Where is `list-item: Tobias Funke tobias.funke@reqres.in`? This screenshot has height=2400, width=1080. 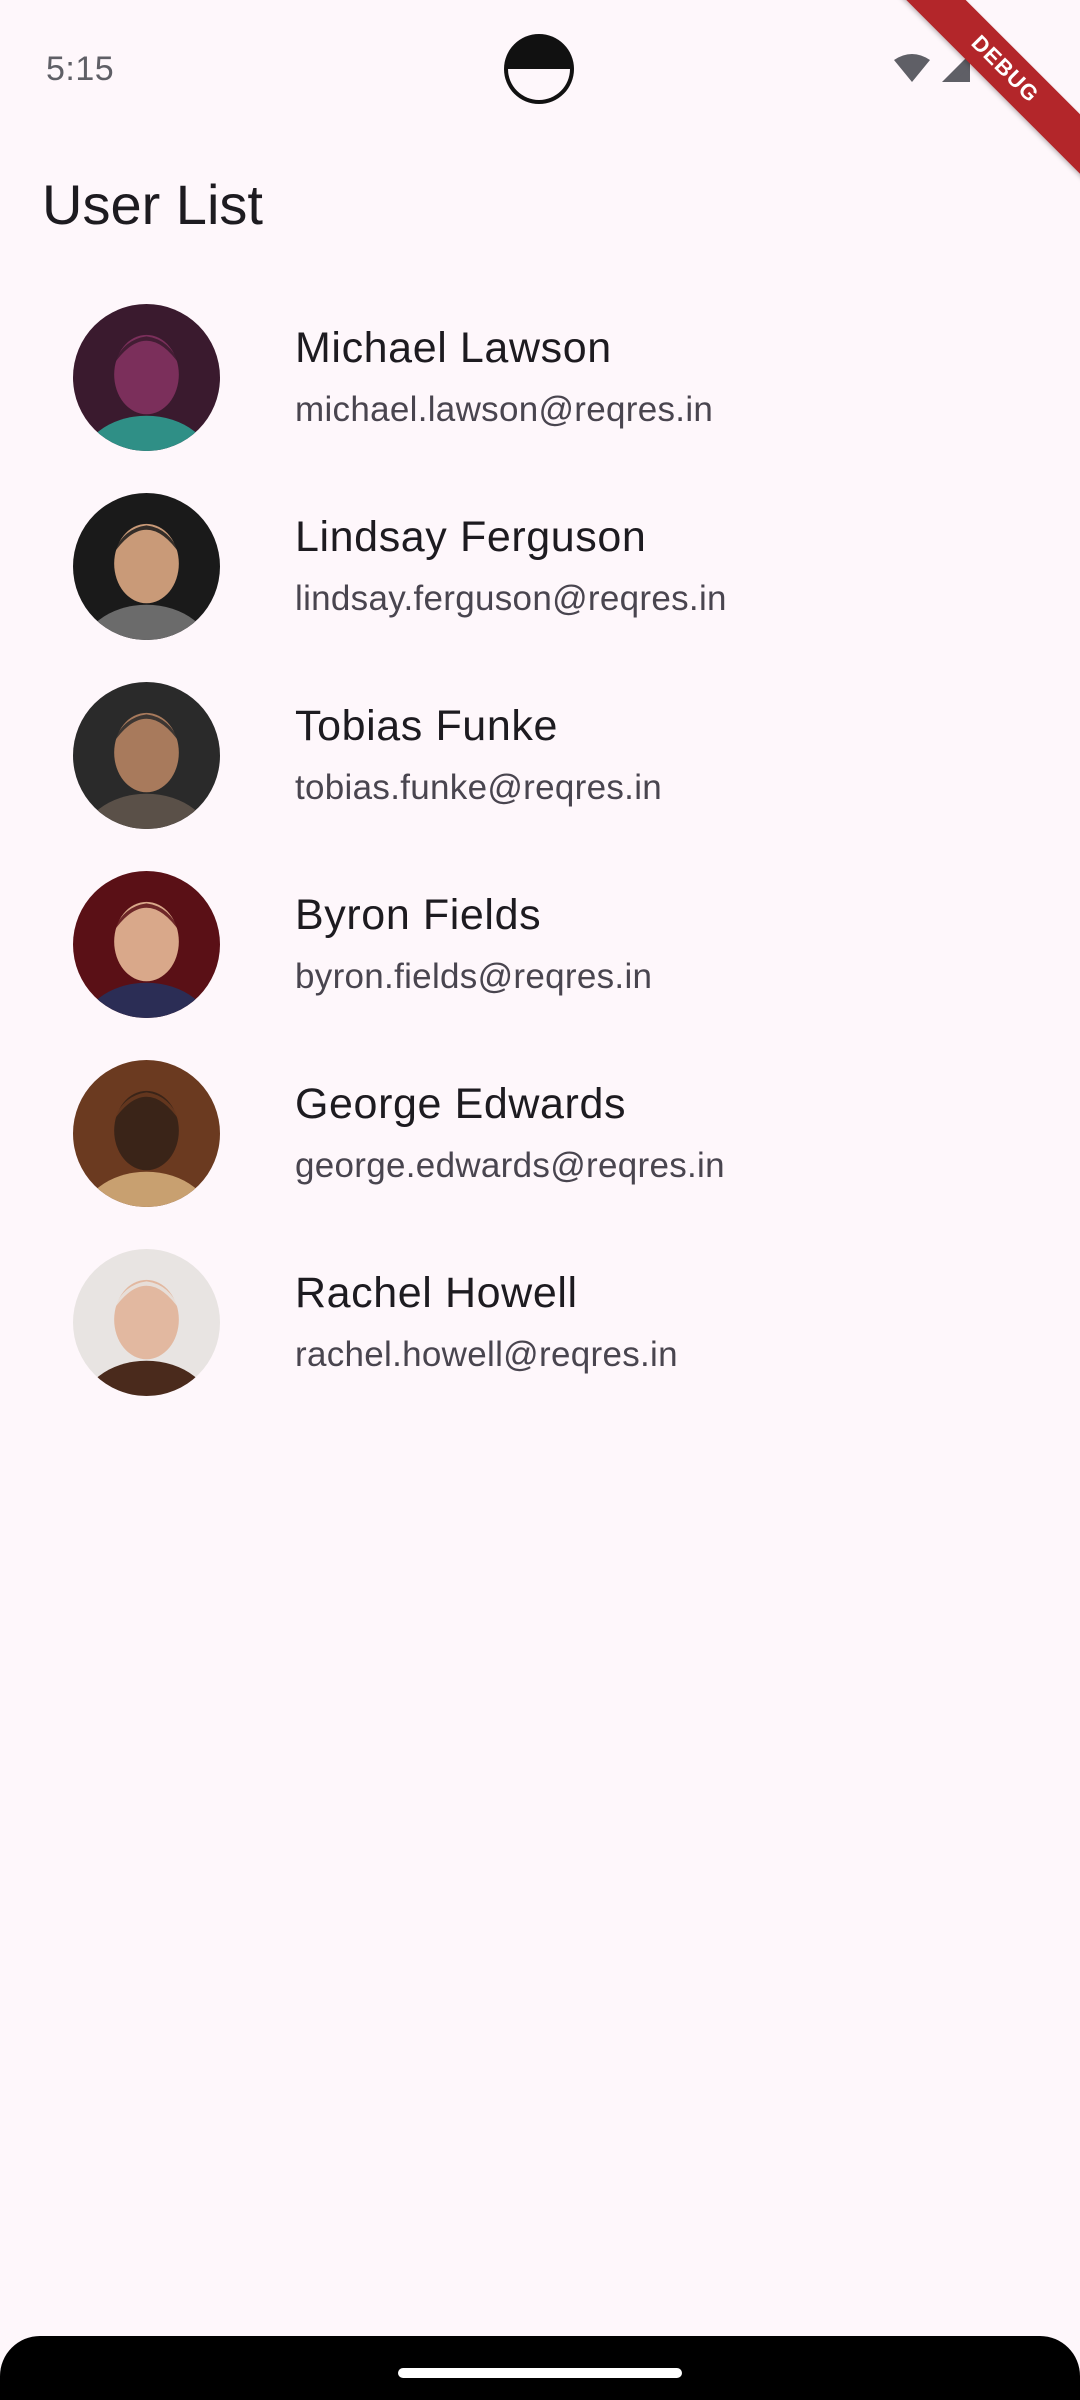 list-item: Tobias Funke tobias.funke@reqres.in is located at coordinates (540, 756).